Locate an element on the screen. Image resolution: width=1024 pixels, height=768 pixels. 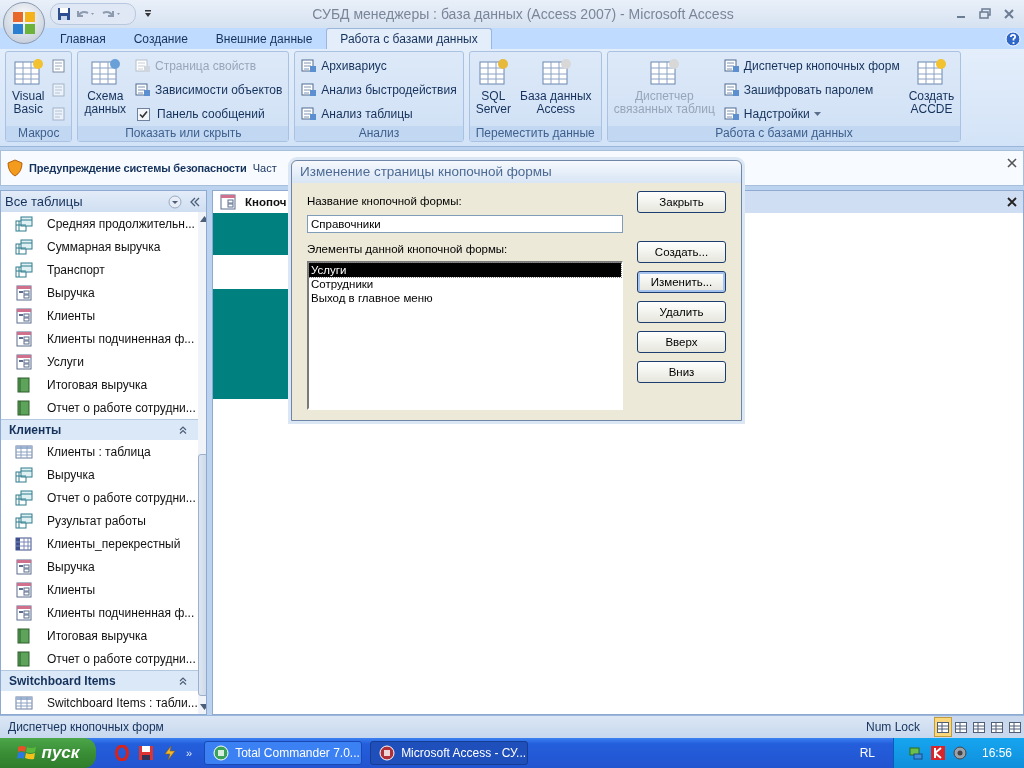
dialog-button: Закрыть is located at coordinates (681, 202).